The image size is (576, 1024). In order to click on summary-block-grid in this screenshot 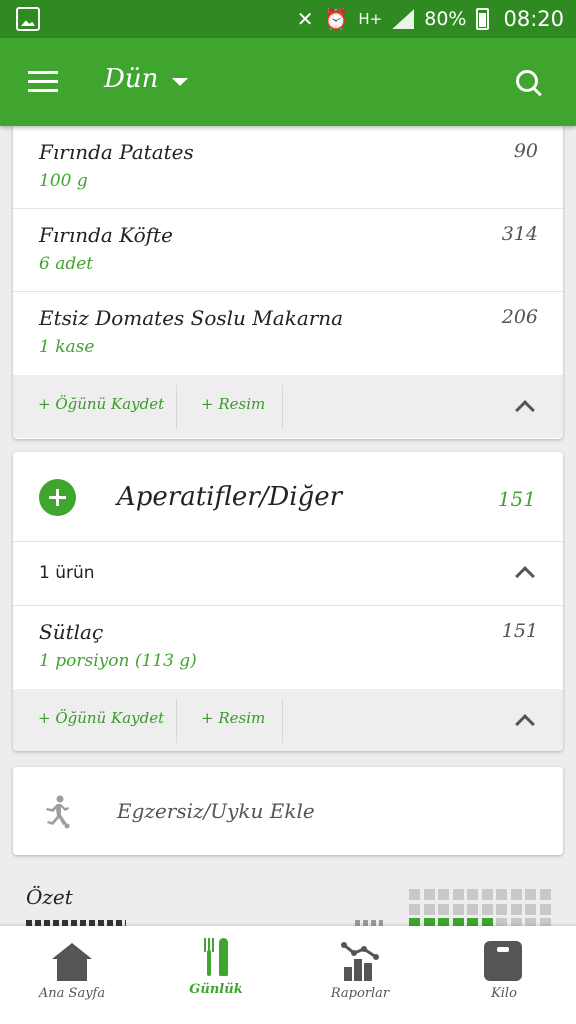, I will do `click(480, 907)`.